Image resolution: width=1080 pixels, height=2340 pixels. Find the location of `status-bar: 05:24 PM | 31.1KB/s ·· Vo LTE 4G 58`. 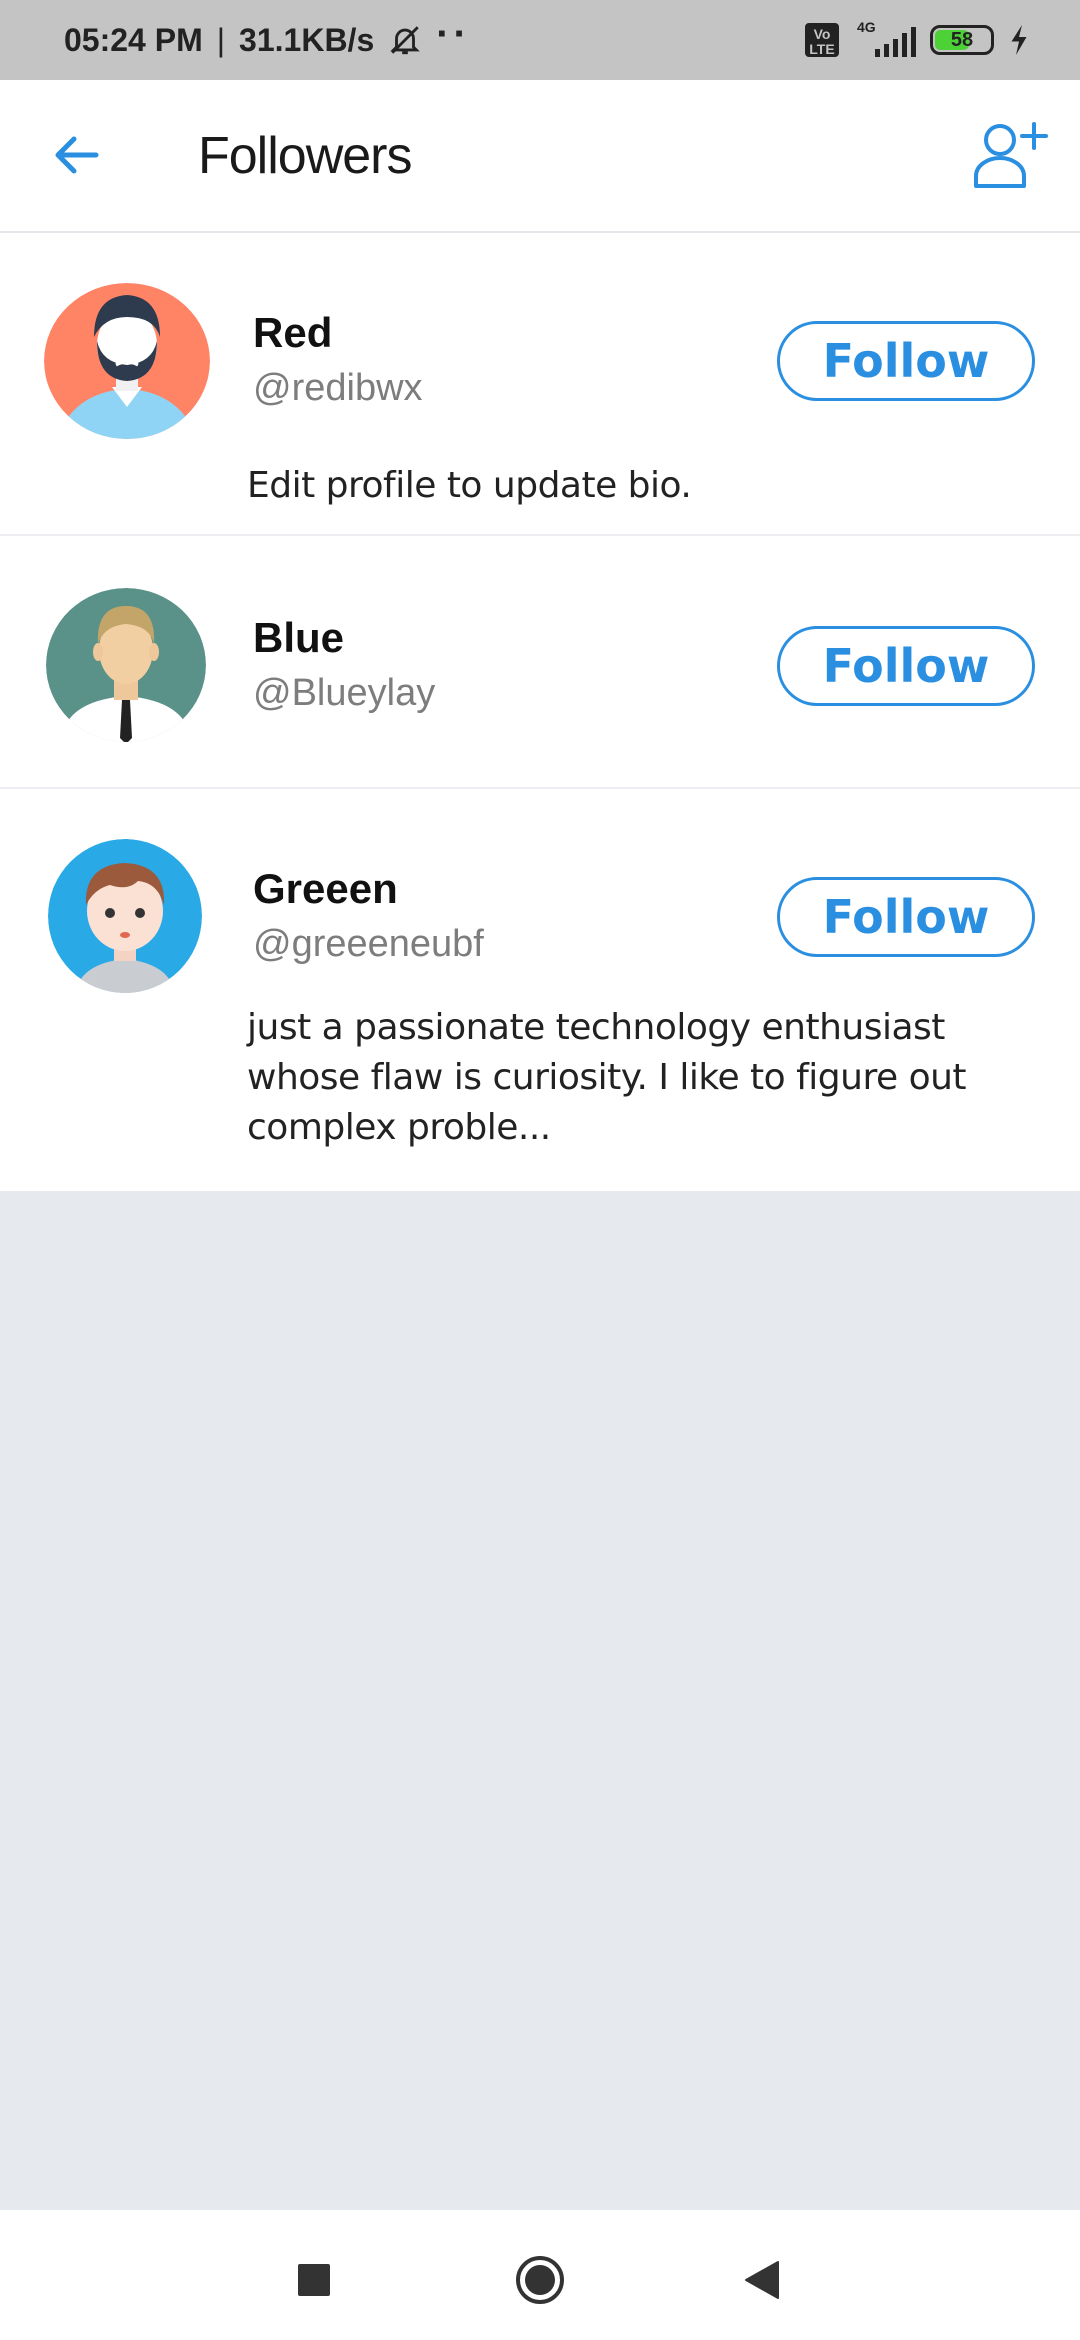

status-bar: 05:24 PM | 31.1KB/s ·· Vo LTE 4G 58 is located at coordinates (540, 40).